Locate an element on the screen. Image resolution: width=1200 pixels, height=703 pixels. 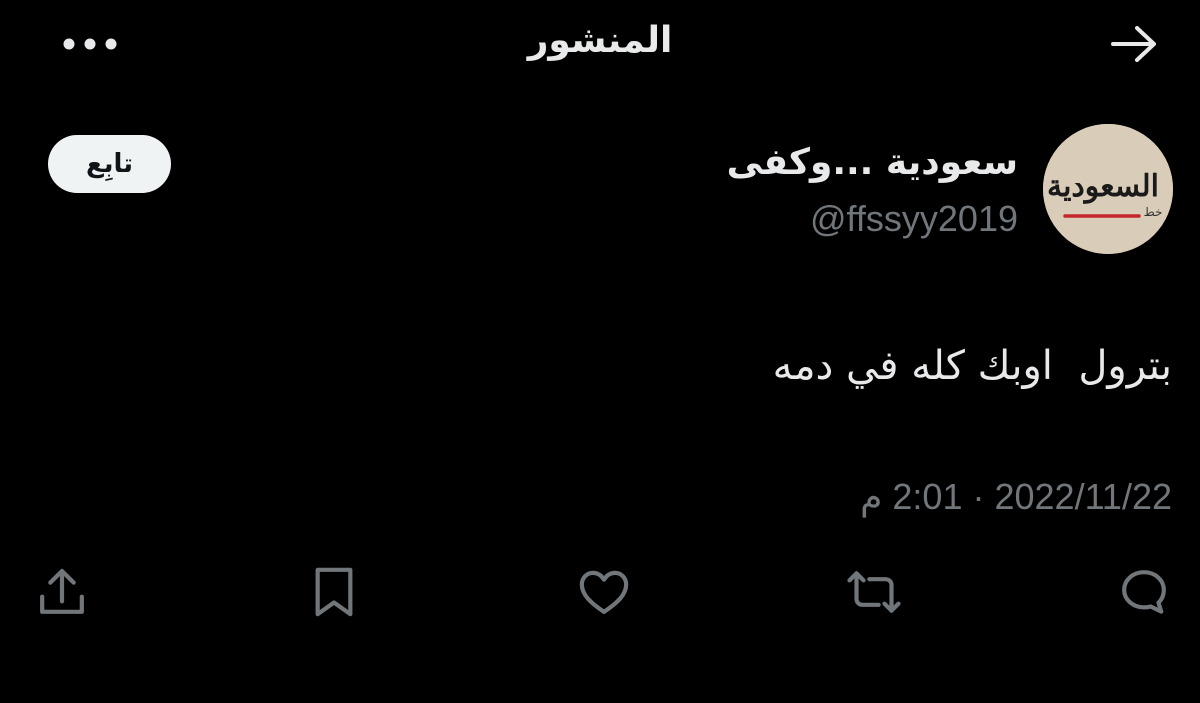
retweet-icon is located at coordinates (874, 592).